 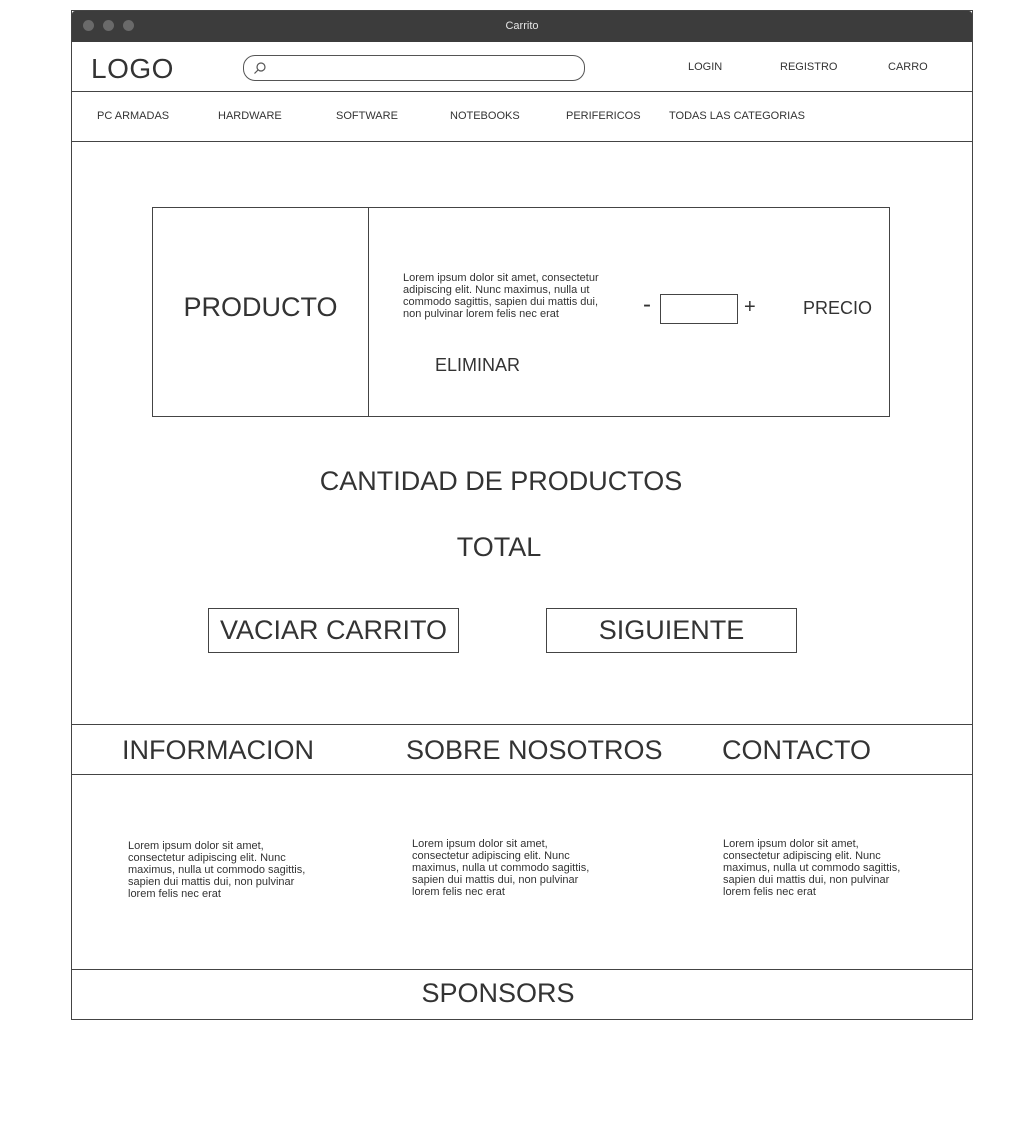 I want to click on nav-divider, so click(x=522, y=141).